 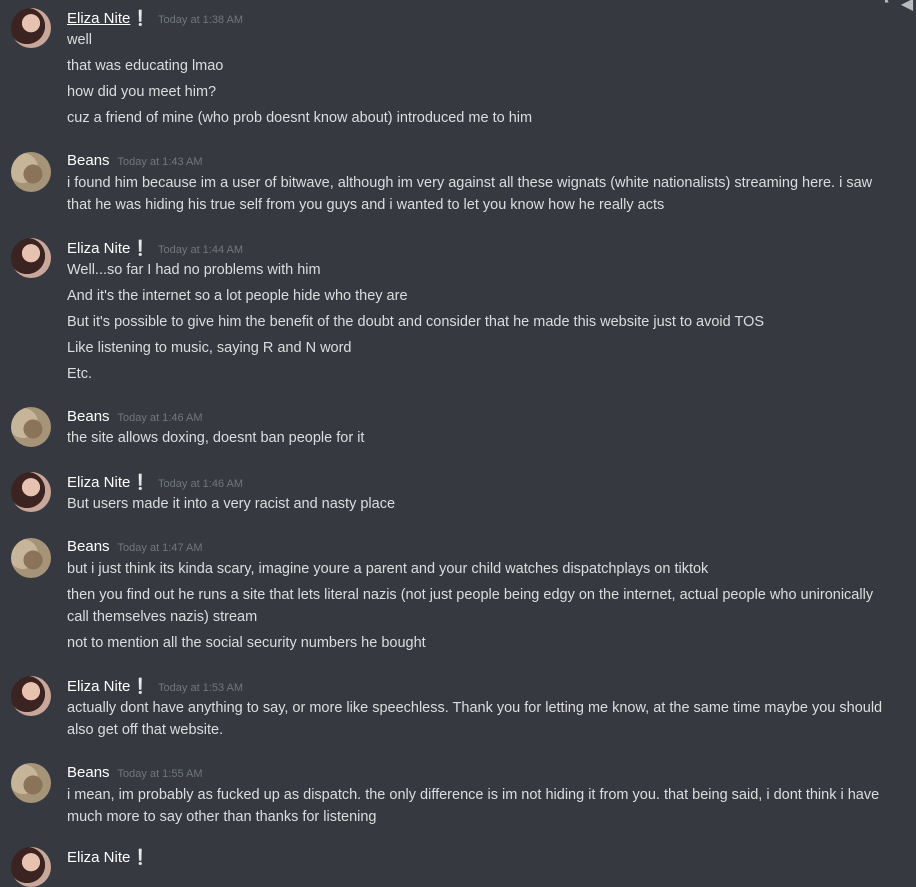 I want to click on message-header: Beans Today at 1:55 AM, so click(x=135, y=774).